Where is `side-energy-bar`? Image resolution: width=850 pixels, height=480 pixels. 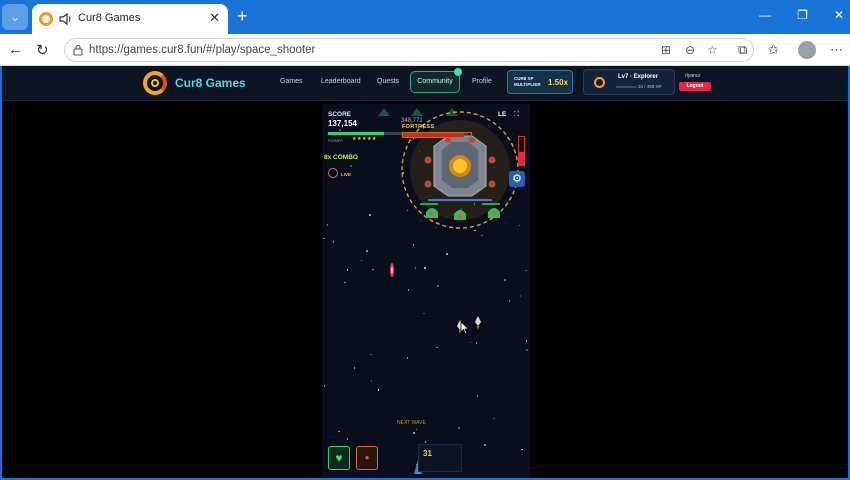 side-energy-bar is located at coordinates (521, 151).